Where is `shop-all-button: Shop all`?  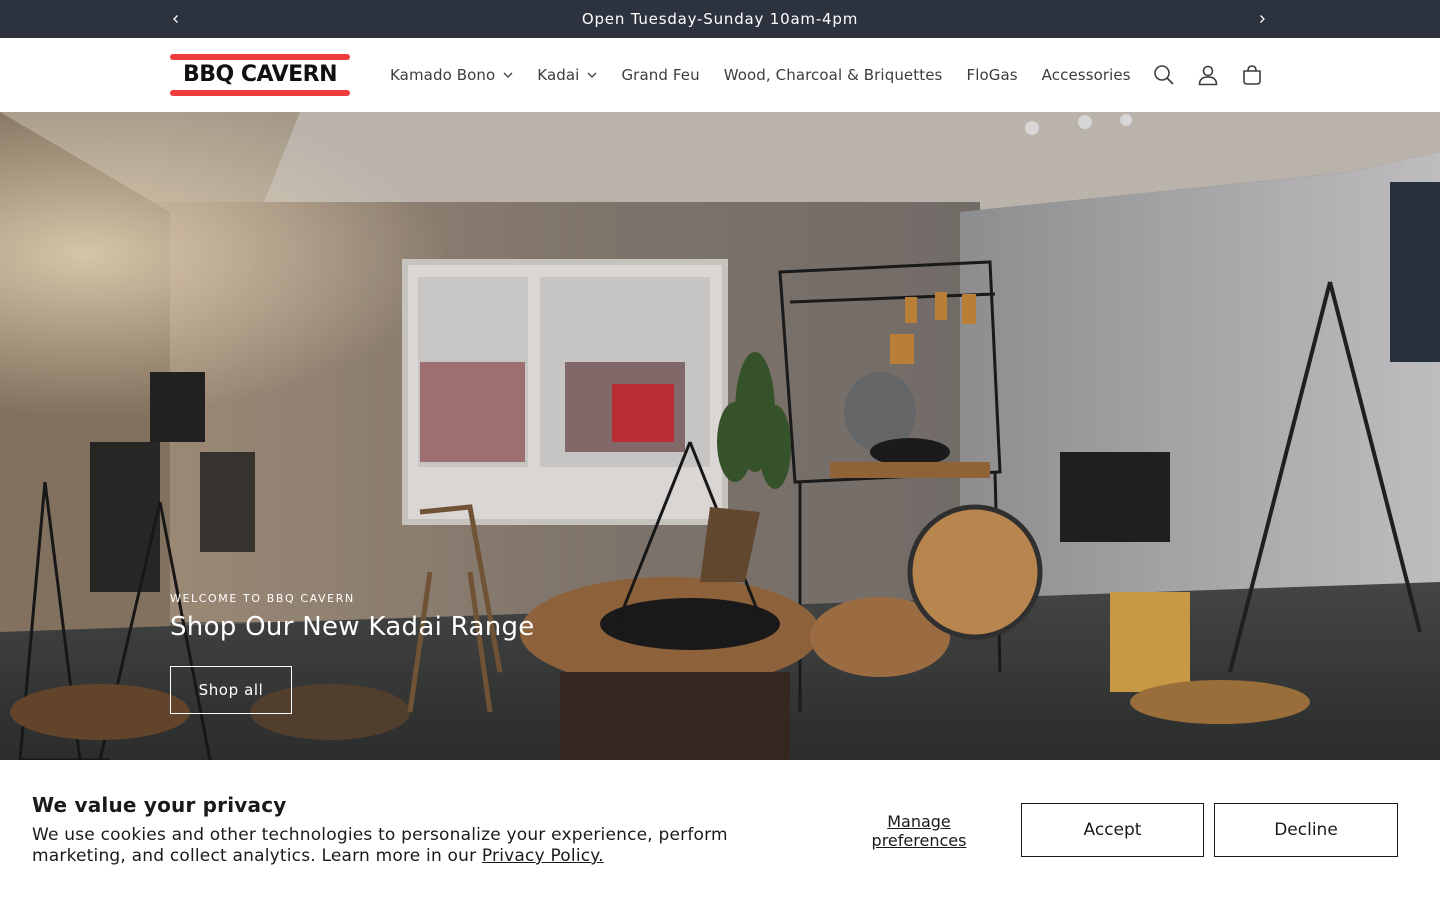
shop-all-button: Shop all is located at coordinates (231, 690).